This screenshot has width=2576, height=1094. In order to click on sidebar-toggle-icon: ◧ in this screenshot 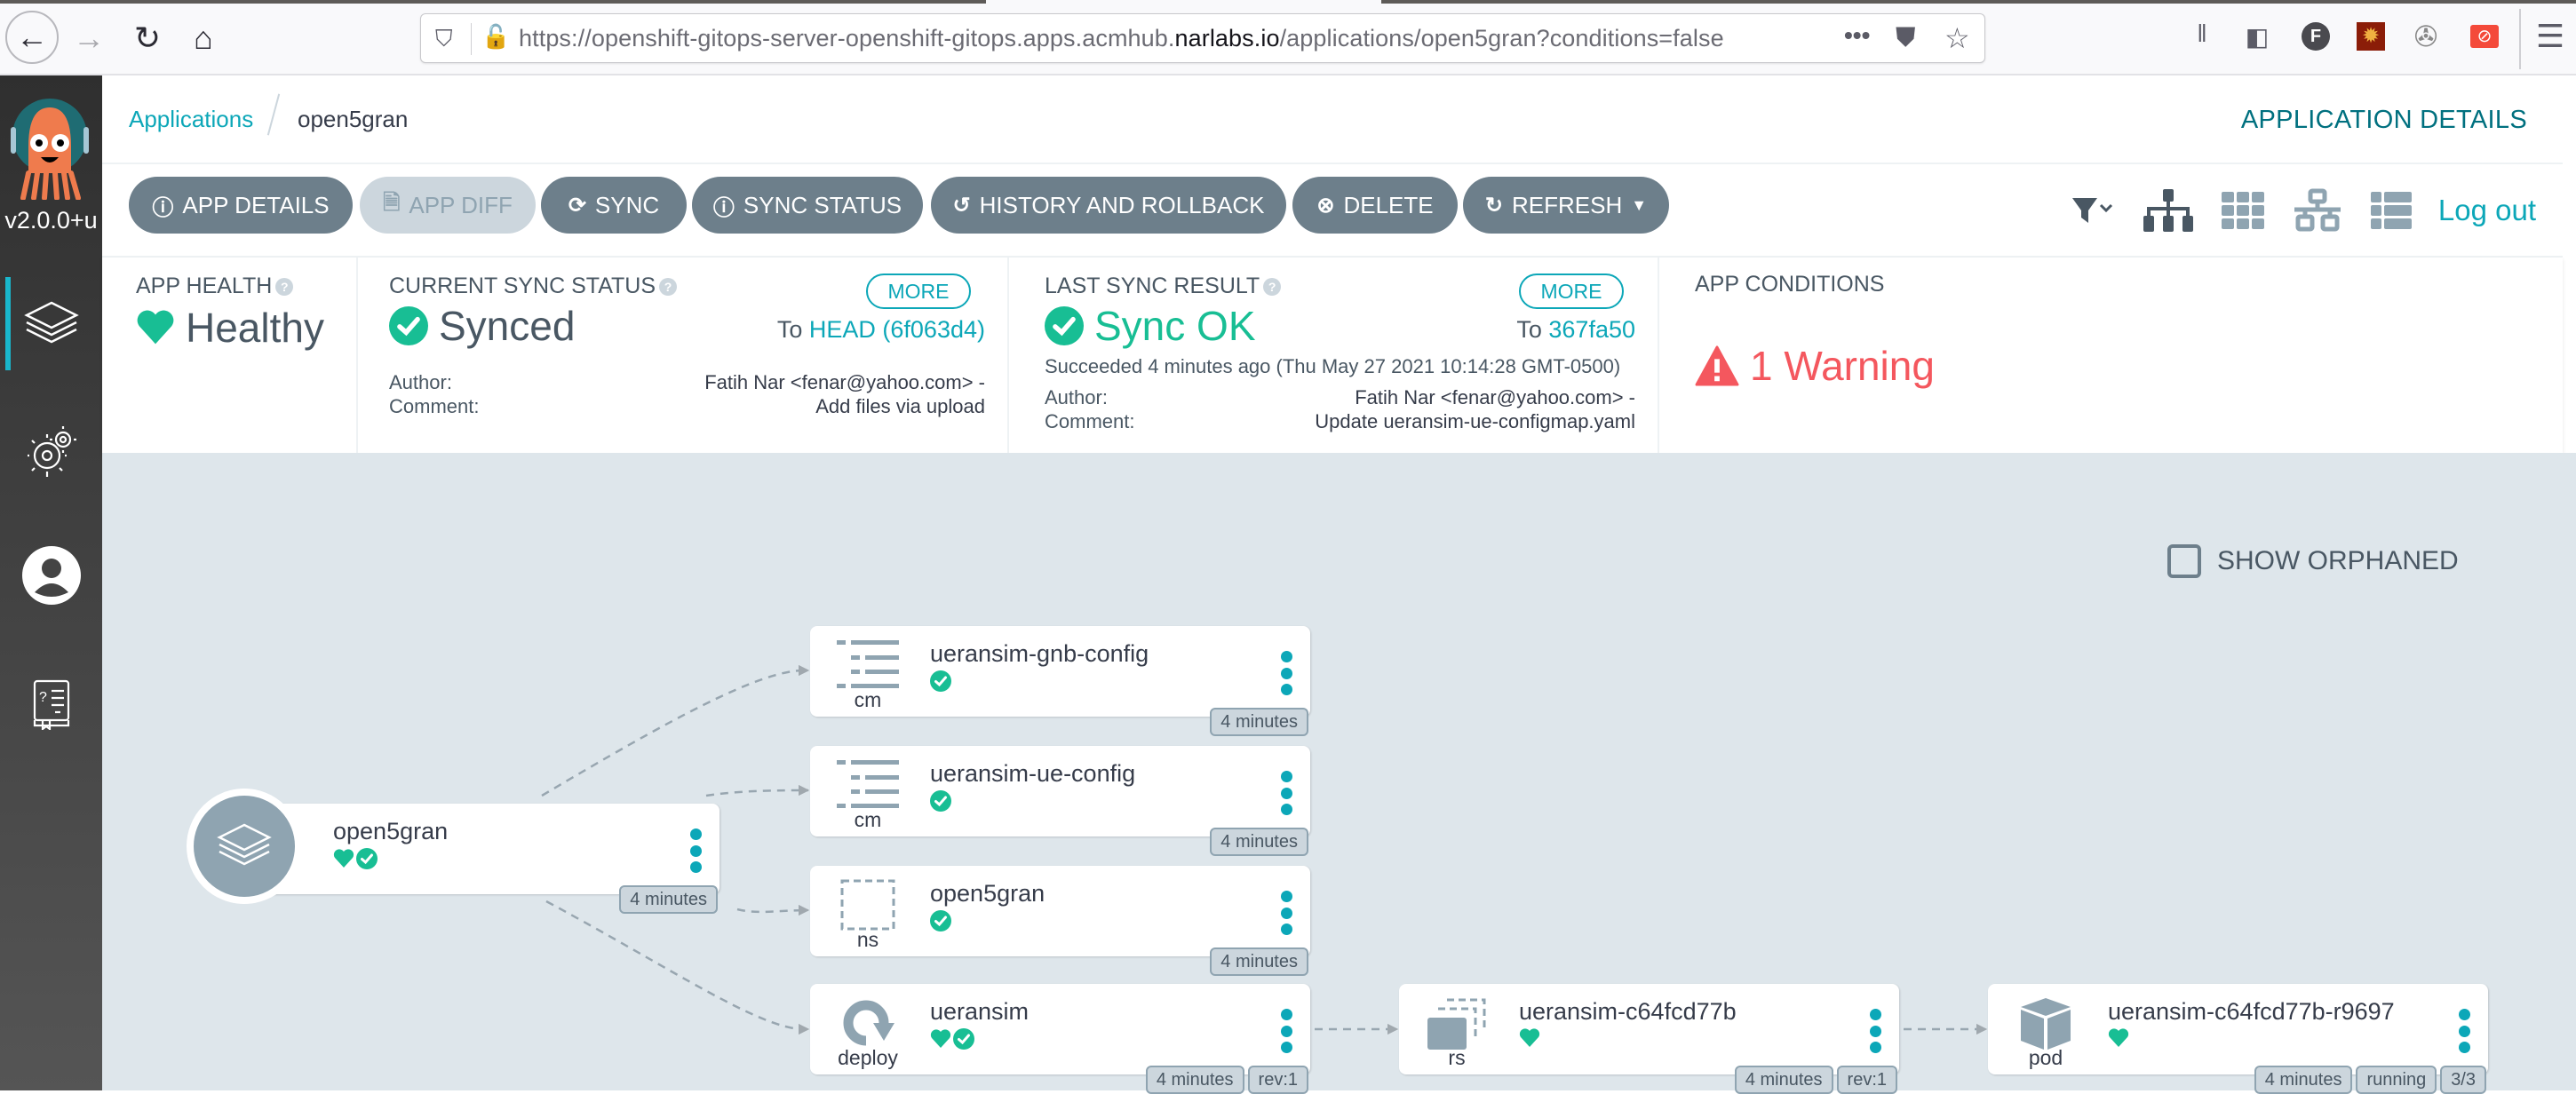, I will do `click(2257, 36)`.